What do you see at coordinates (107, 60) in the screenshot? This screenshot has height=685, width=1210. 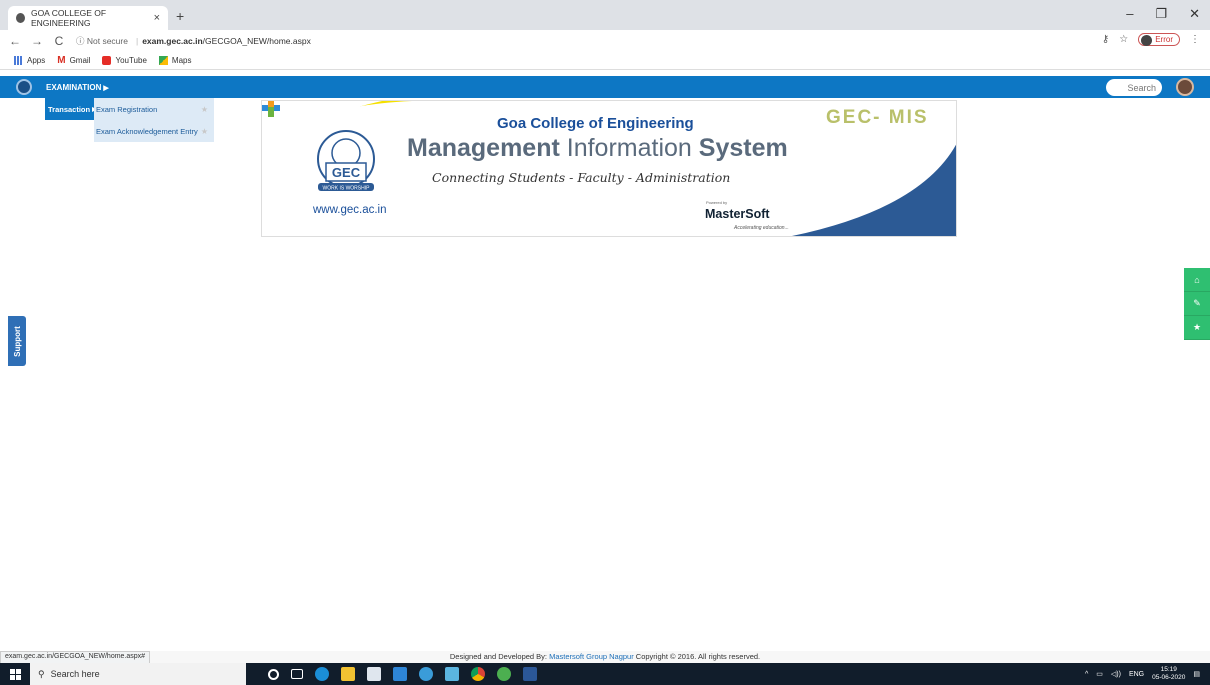 I see `youtube-icon` at bounding box center [107, 60].